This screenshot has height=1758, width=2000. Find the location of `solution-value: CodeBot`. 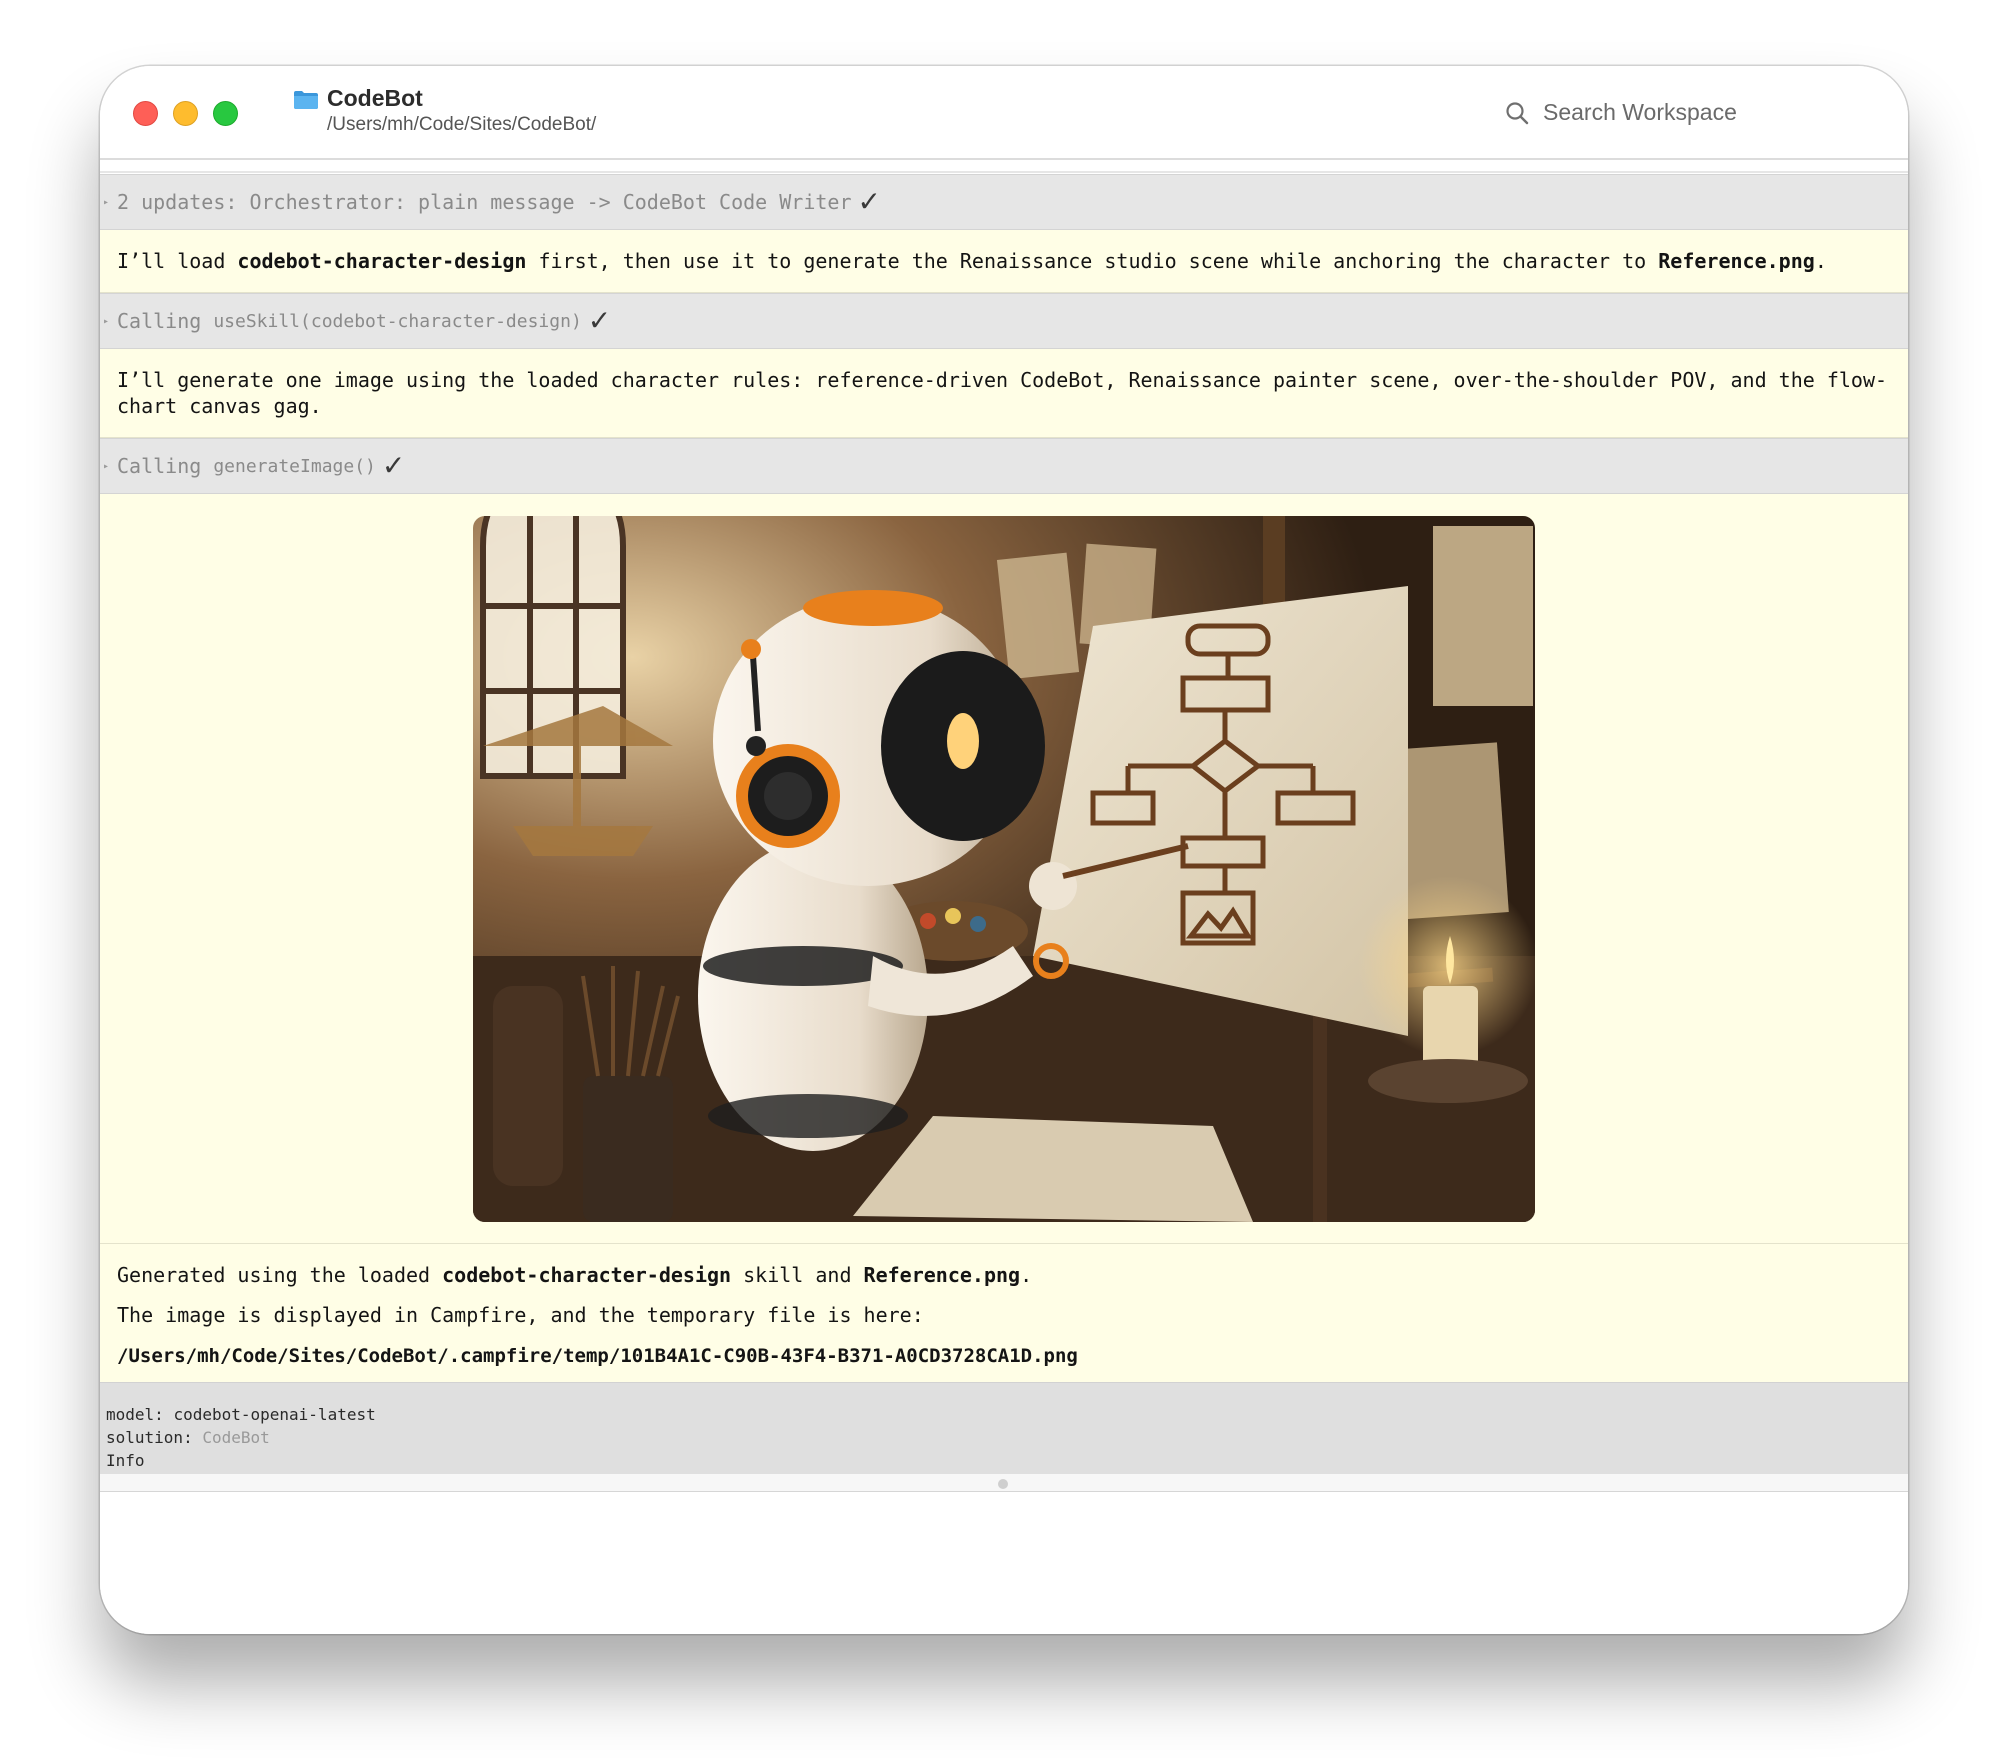

solution-value: CodeBot is located at coordinates (235, 1437).